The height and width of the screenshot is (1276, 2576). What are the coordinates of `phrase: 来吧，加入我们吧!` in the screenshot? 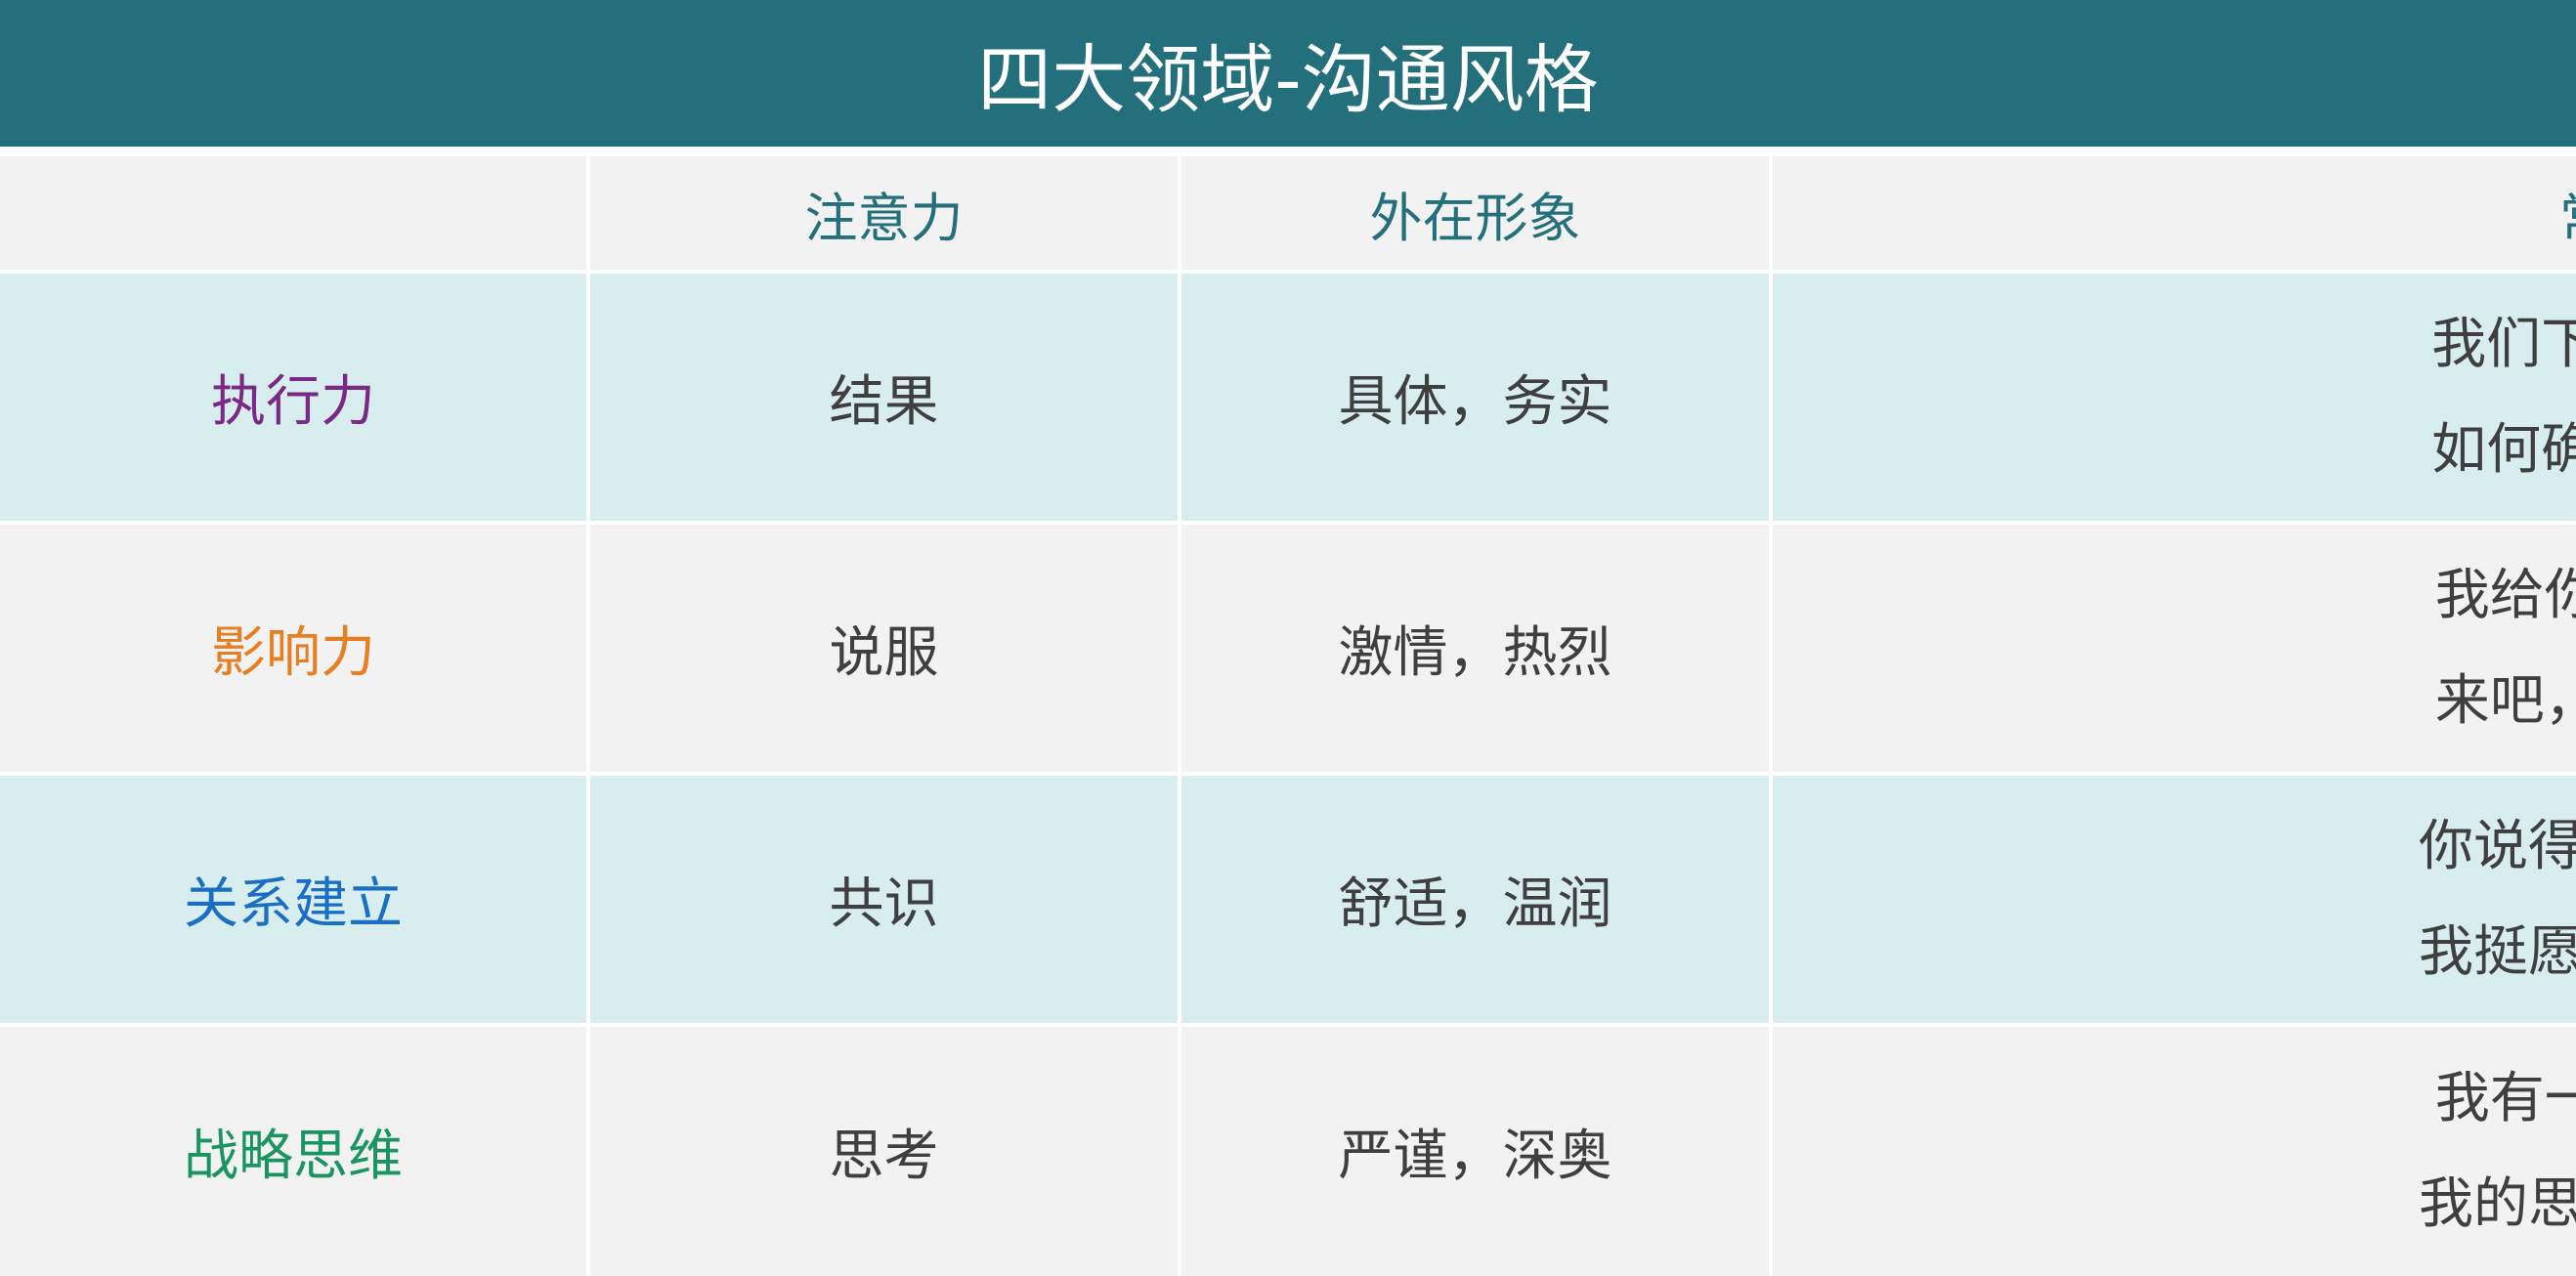 It's located at (2505, 700).